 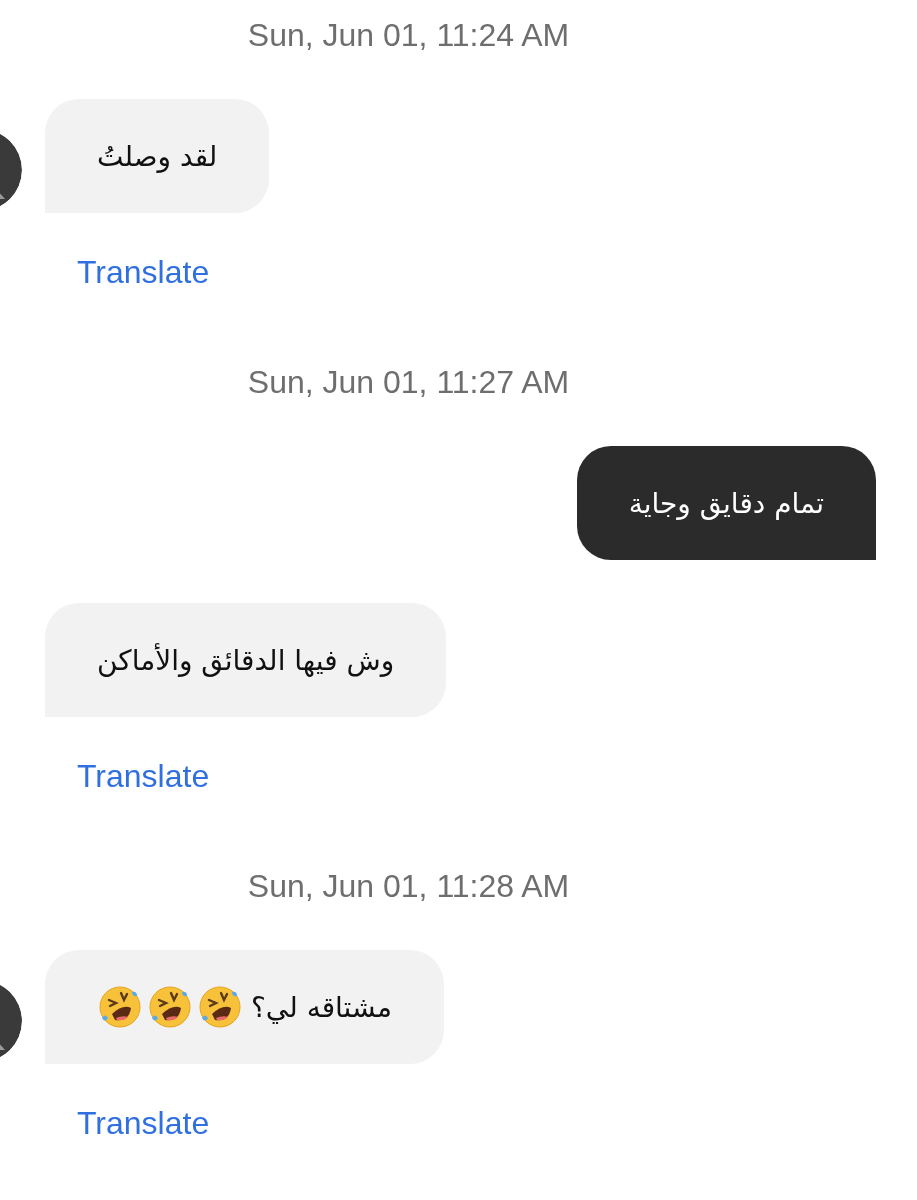 I want to click on received-message-bubble: وش فيها الدقائق والأماكن, so click(x=246, y=660).